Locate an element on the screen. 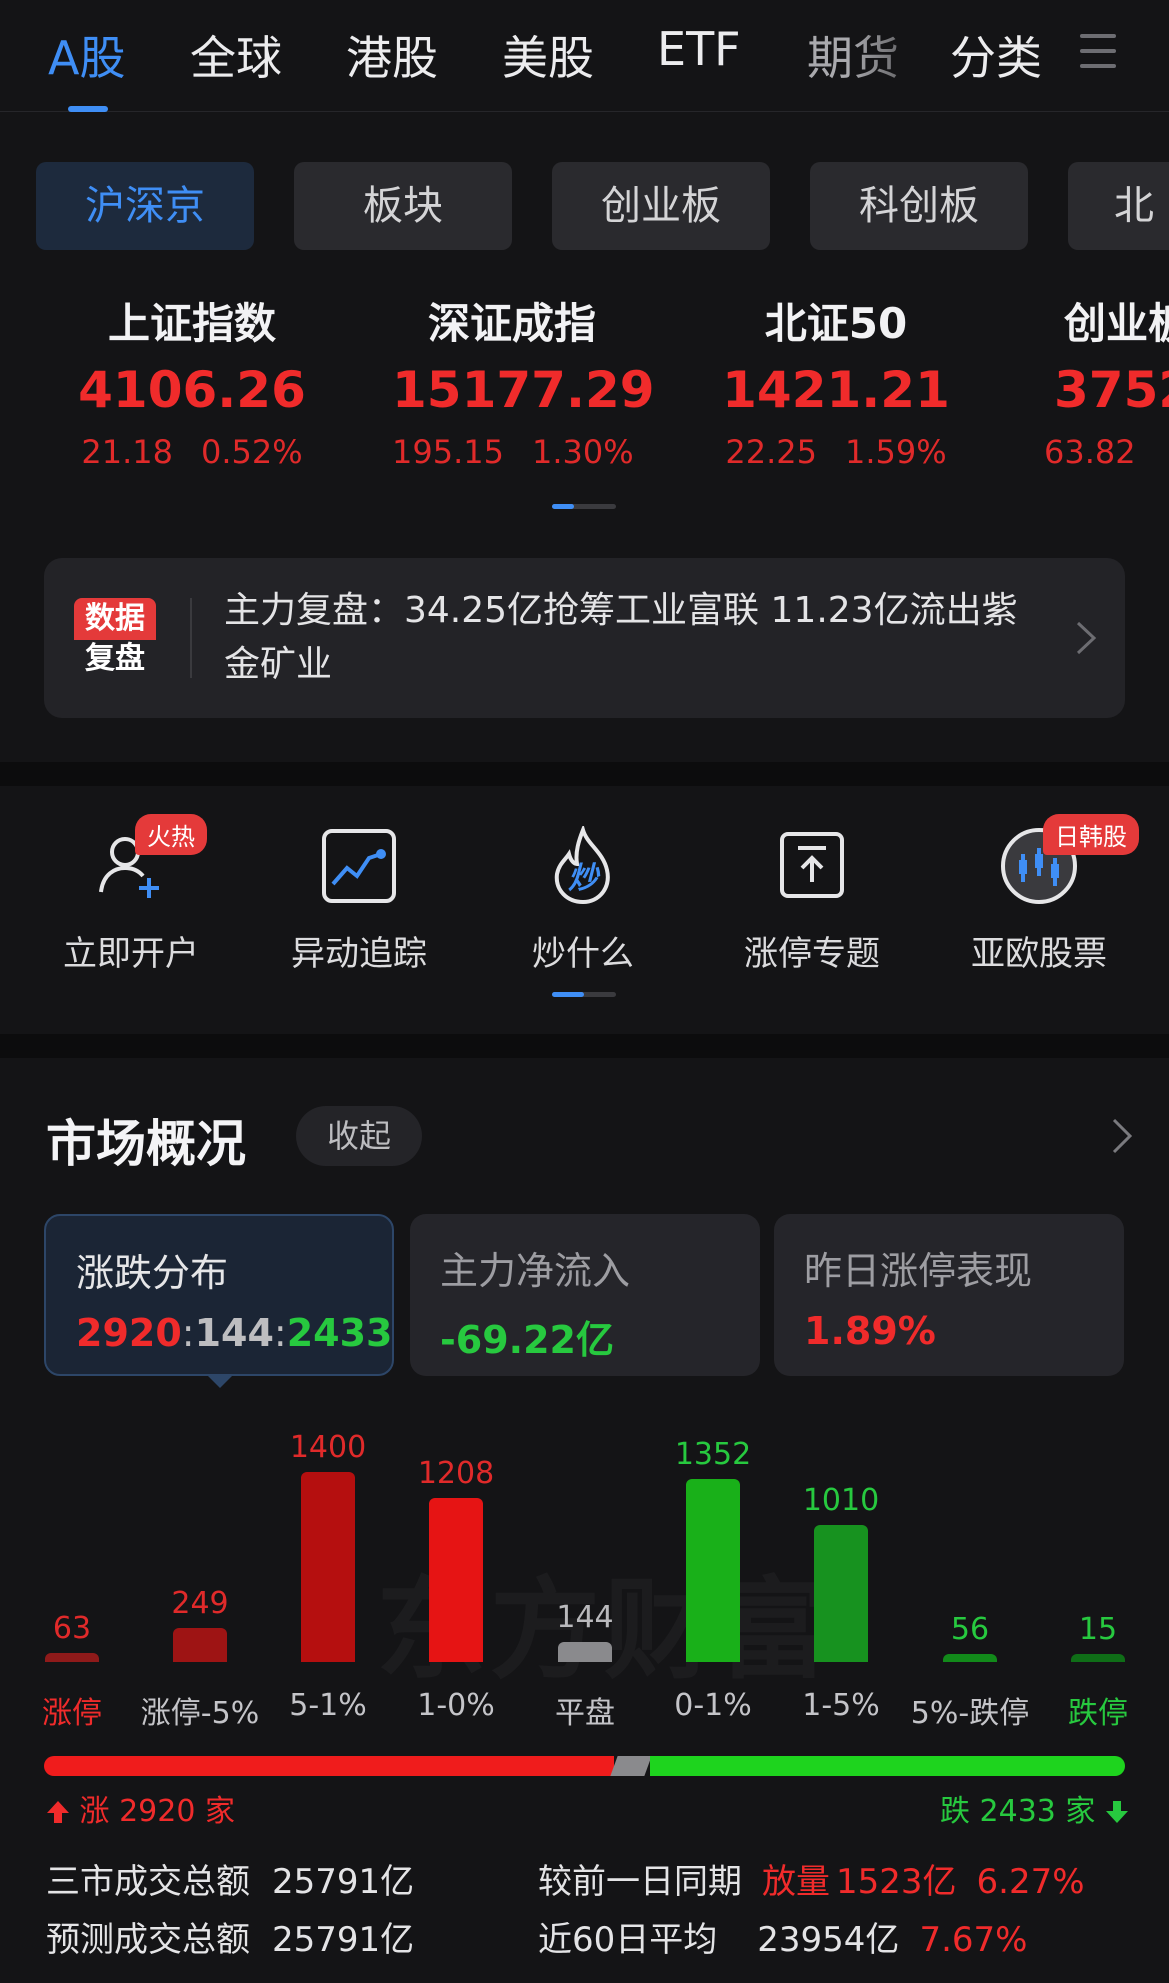 Image resolution: width=1169 pixels, height=1983 pixels. tab-categories: 分类 is located at coordinates (996, 55).